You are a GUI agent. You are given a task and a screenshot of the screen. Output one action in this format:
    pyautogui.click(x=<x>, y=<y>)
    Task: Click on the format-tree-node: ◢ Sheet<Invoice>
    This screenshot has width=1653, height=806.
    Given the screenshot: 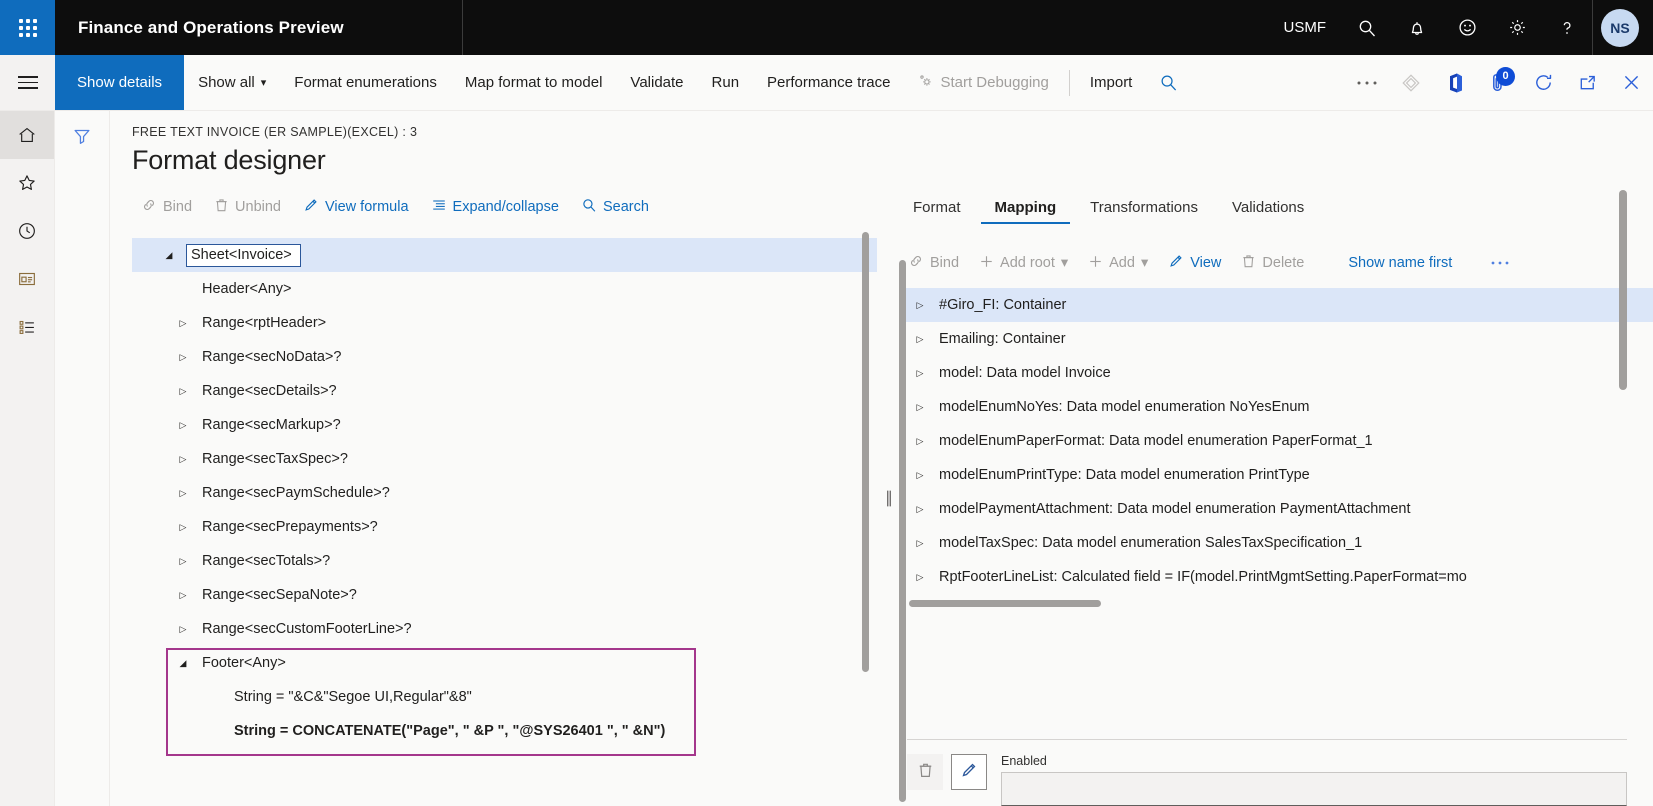 What is the action you would take?
    pyautogui.click(x=504, y=255)
    